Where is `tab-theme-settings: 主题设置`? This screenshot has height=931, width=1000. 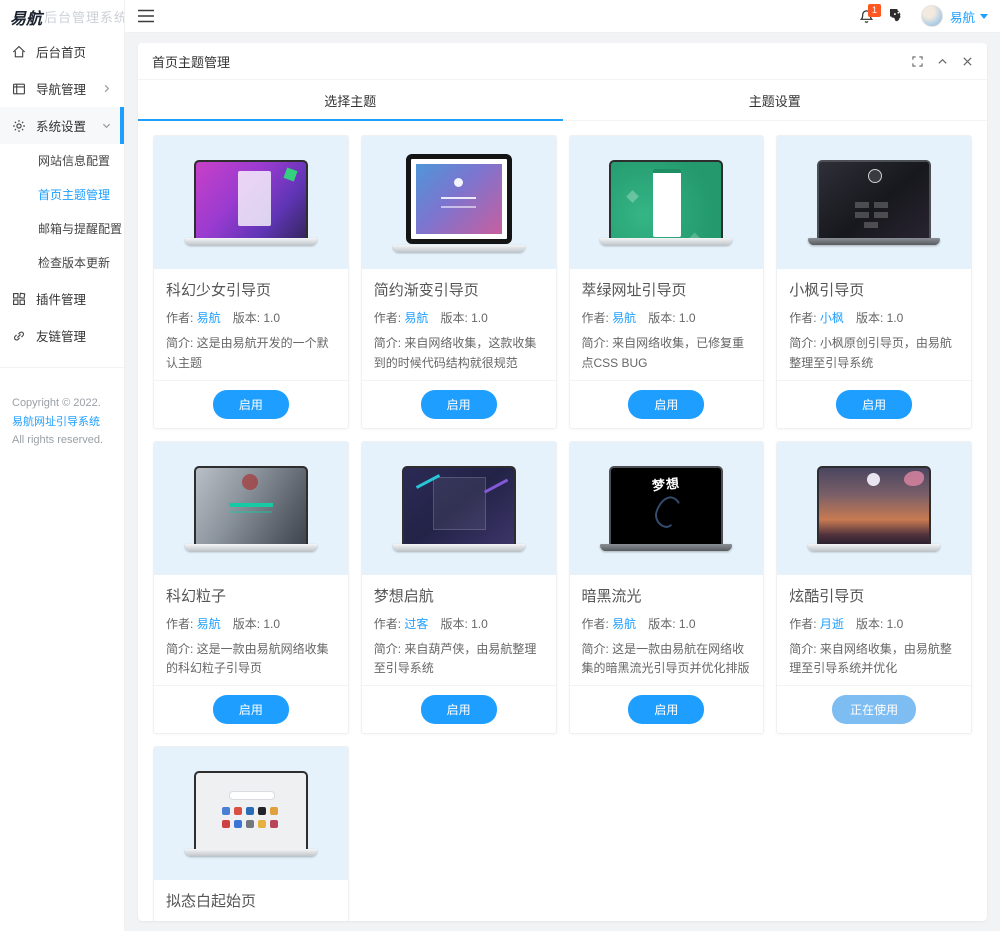
tab-theme-settings: 主题设置 is located at coordinates (775, 100).